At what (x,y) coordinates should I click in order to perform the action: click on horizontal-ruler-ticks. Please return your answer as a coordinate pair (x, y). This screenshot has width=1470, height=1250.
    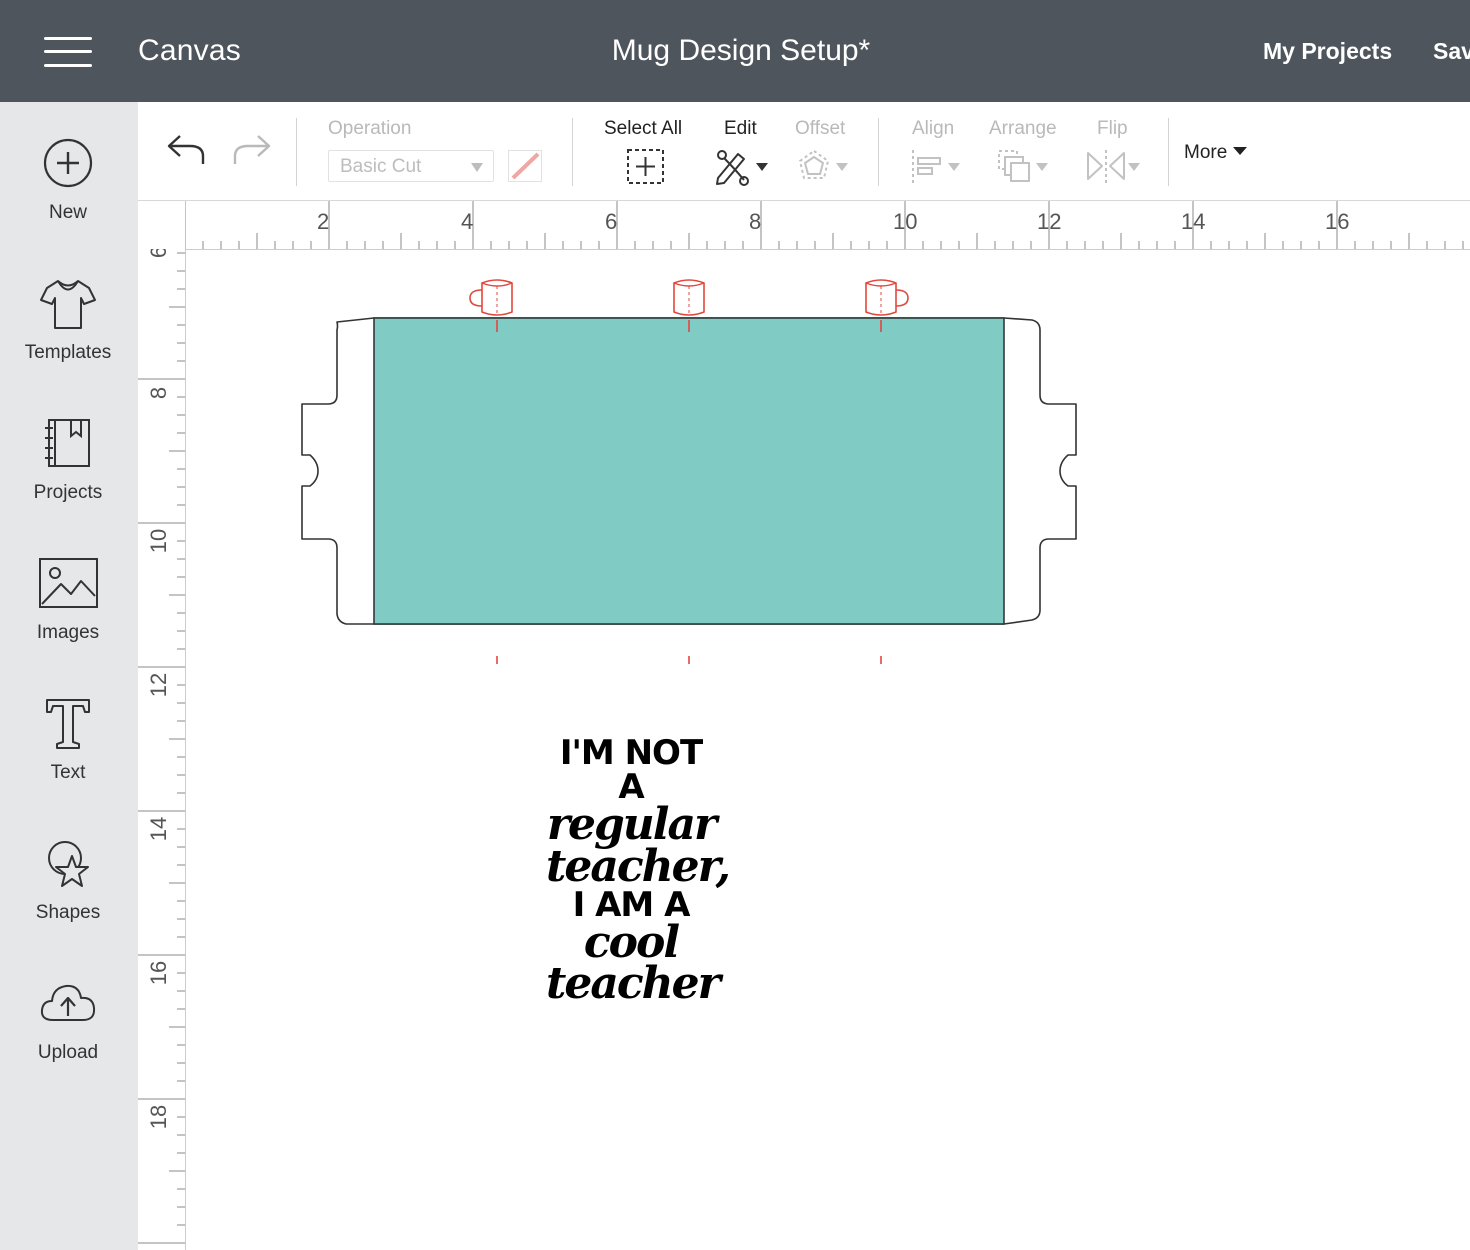
    Looking at the image, I should click on (824, 225).